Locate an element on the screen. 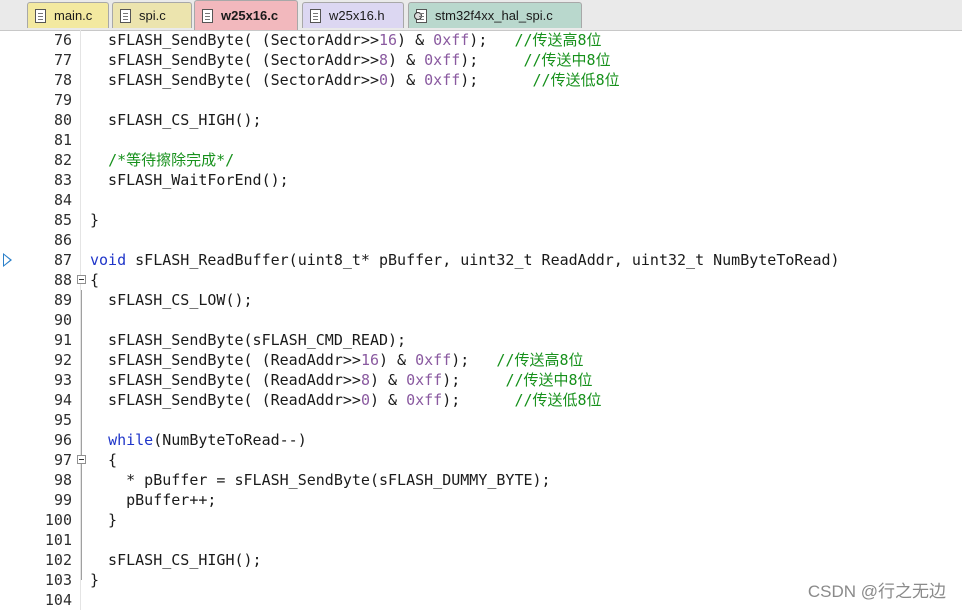 Image resolution: width=962 pixels, height=610 pixels. tab-stm32f4xx-hal-spi-c: stm32f4xx_hal_spi.c is located at coordinates (495, 15).